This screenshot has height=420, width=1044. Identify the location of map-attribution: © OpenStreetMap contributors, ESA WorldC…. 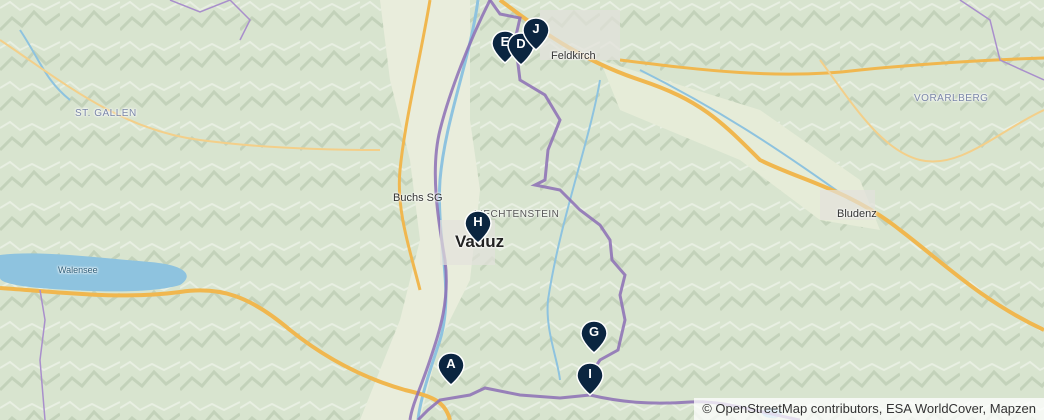
(869, 409).